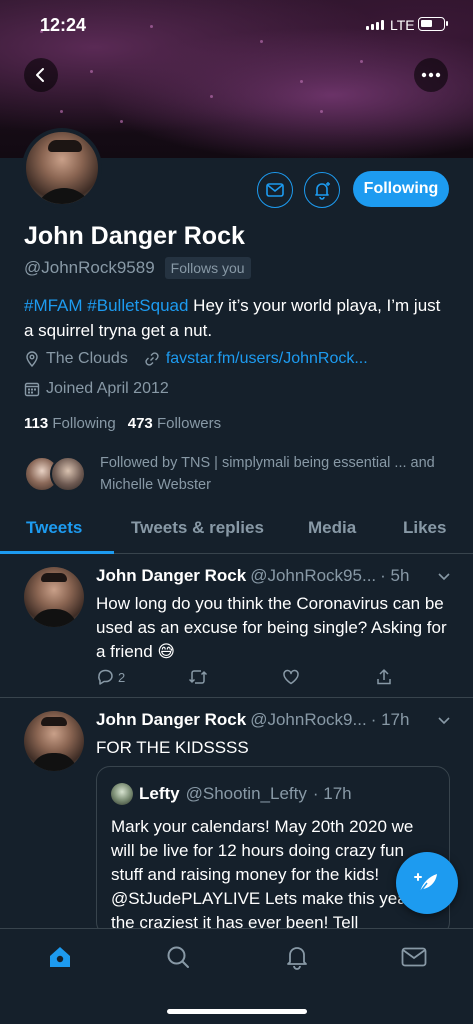  Describe the element at coordinates (122, 794) in the screenshot. I see `quote-avatar` at that location.